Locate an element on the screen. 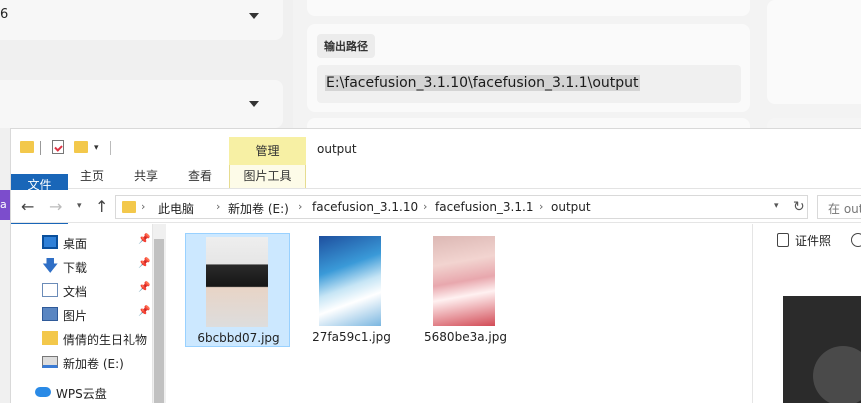 The width and height of the screenshot is (861, 403). address-dropdown-icon: ▾ is located at coordinates (776, 206).